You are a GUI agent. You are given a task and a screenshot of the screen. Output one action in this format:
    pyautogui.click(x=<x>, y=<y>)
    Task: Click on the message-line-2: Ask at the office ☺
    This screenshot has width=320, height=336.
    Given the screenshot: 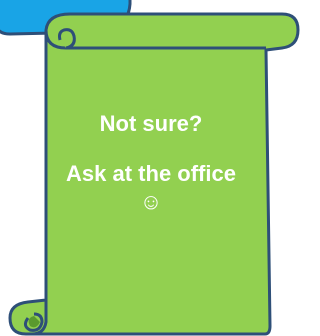 What is the action you would take?
    pyautogui.click(x=151, y=187)
    